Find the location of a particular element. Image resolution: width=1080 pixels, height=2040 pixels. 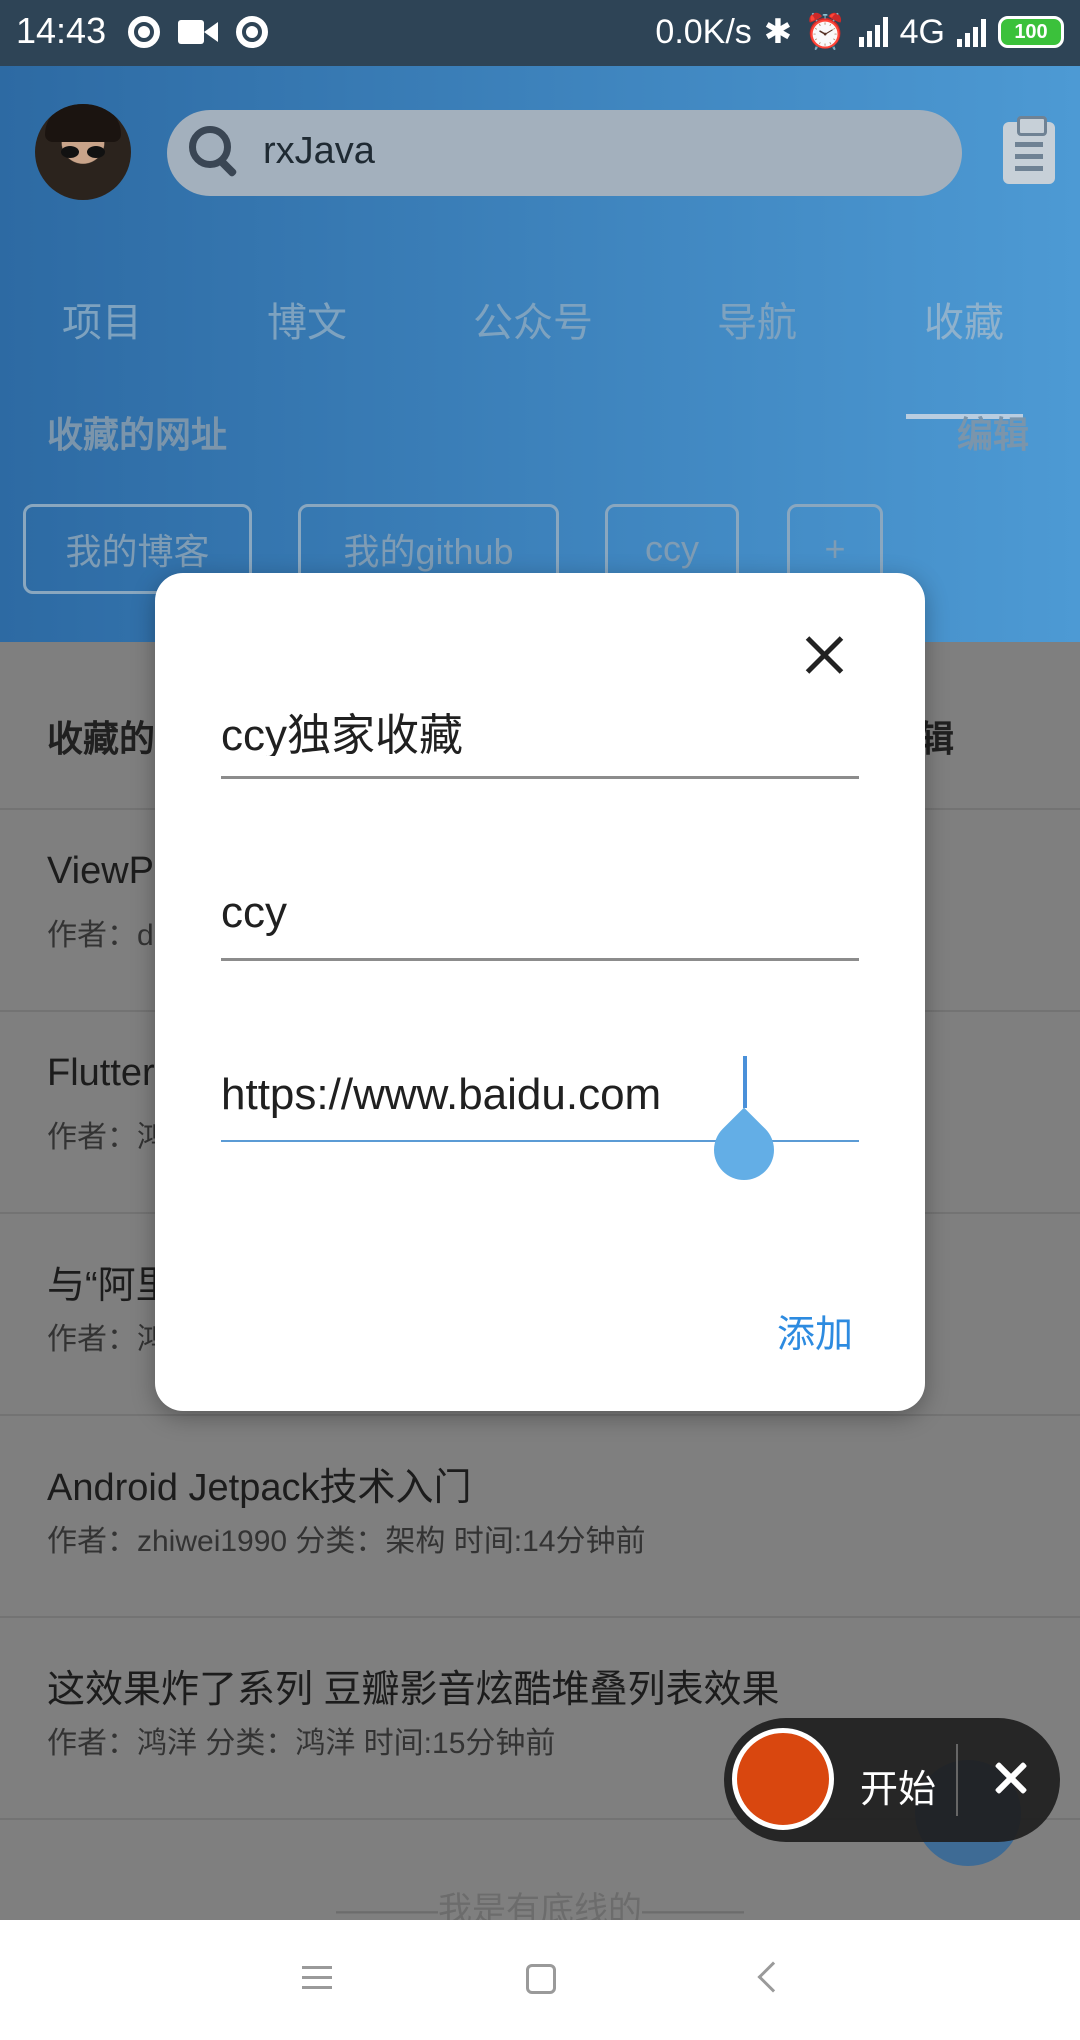

item-title: 这效果炸了系列 豆瓣影音炫酷堆叠列表效果 is located at coordinates (413, 1690).